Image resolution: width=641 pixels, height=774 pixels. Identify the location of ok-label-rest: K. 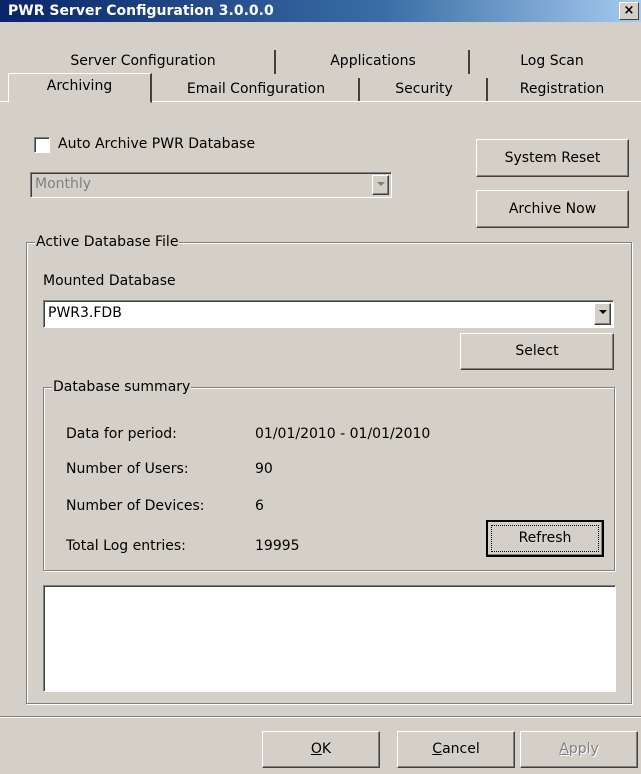
(326, 749).